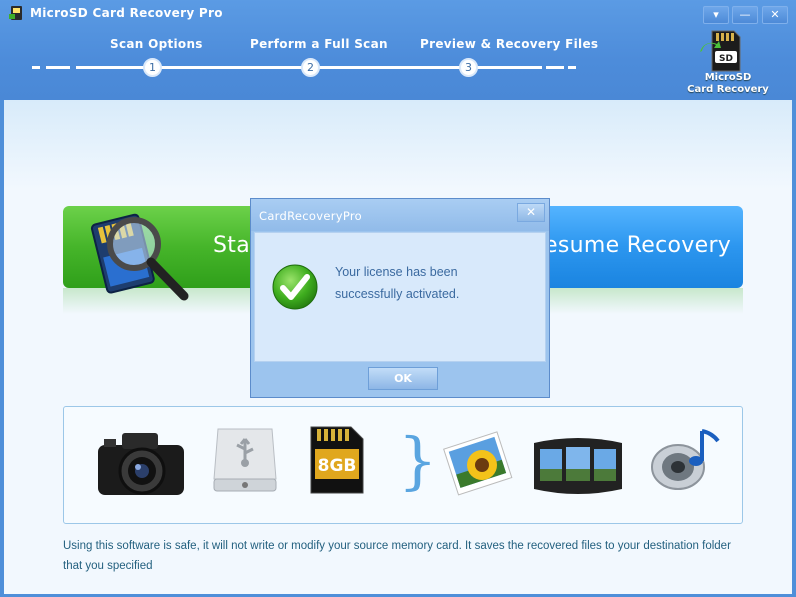 This screenshot has width=796, height=597. I want to click on step-label-preview-recovery: Preview & Recovery Files, so click(509, 44).